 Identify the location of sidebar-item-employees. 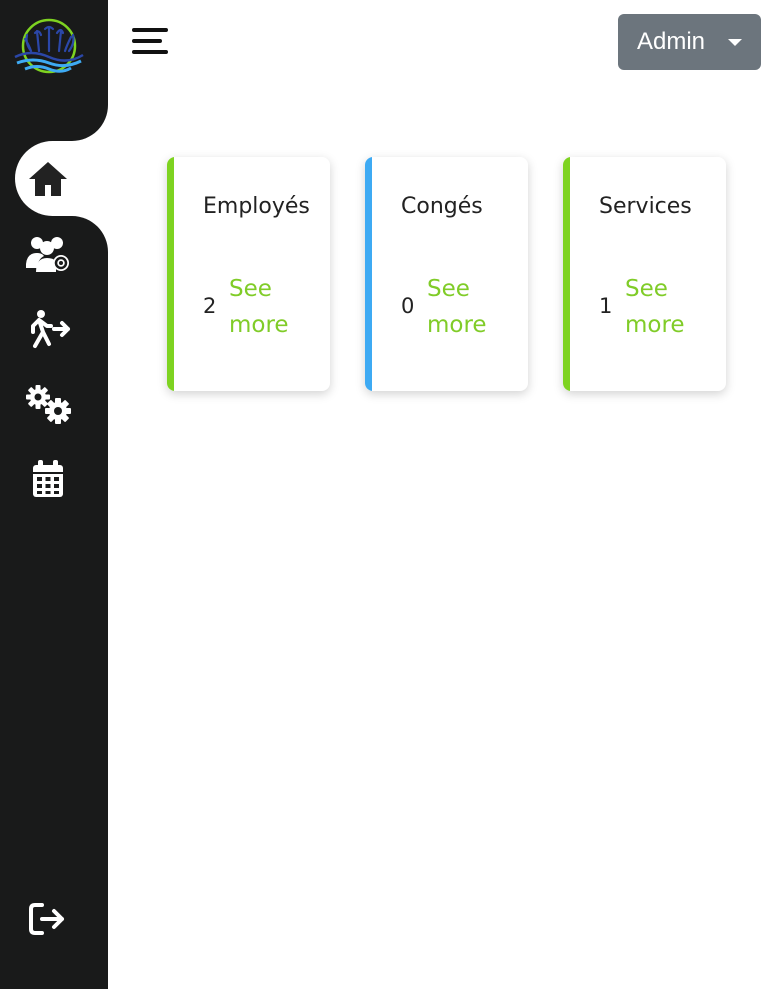
(54, 254).